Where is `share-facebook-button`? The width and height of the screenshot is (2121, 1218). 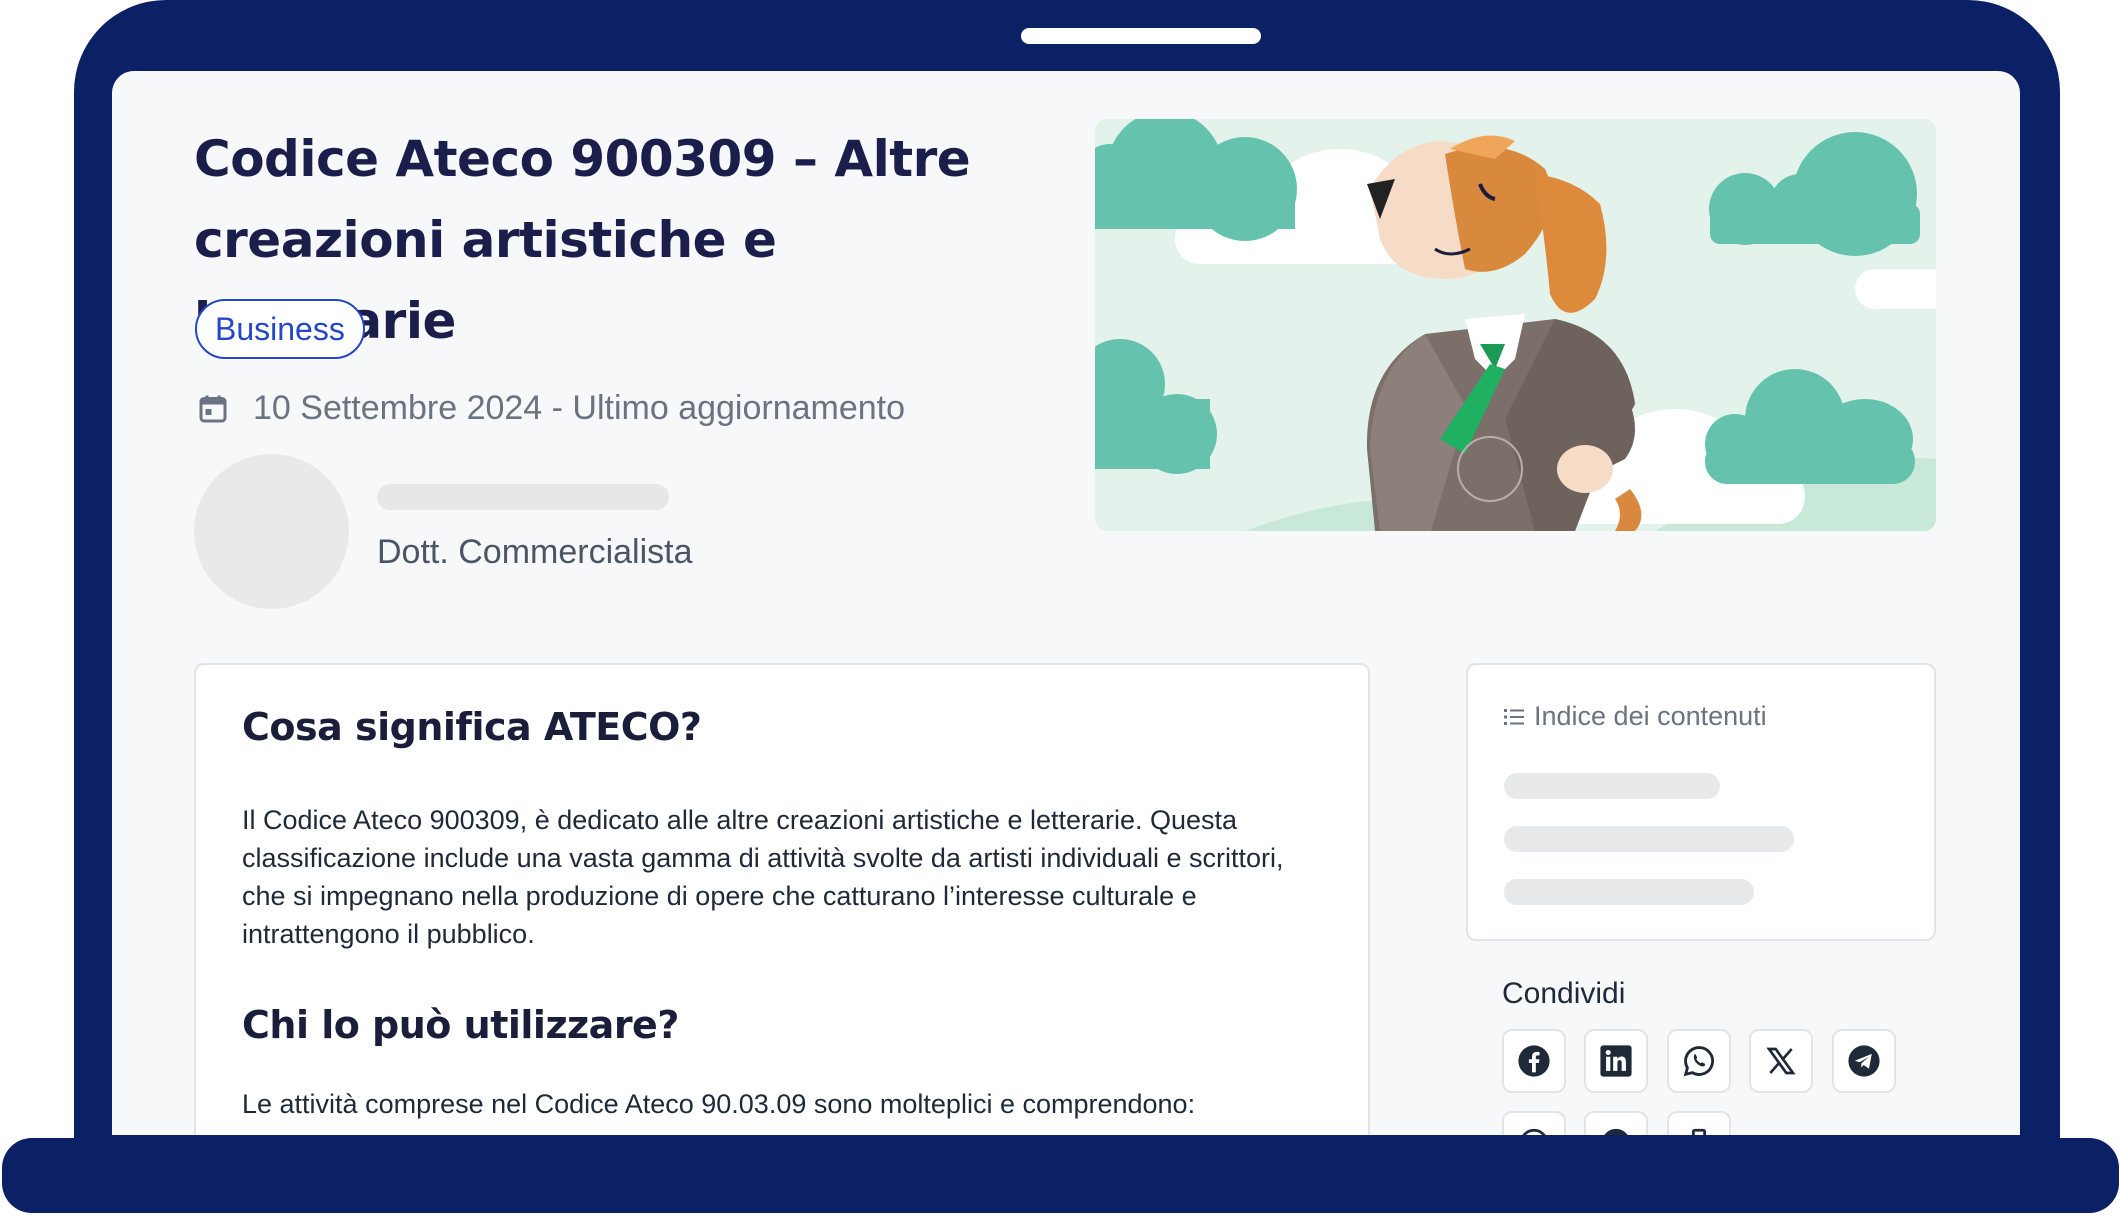 share-facebook-button is located at coordinates (1534, 1061).